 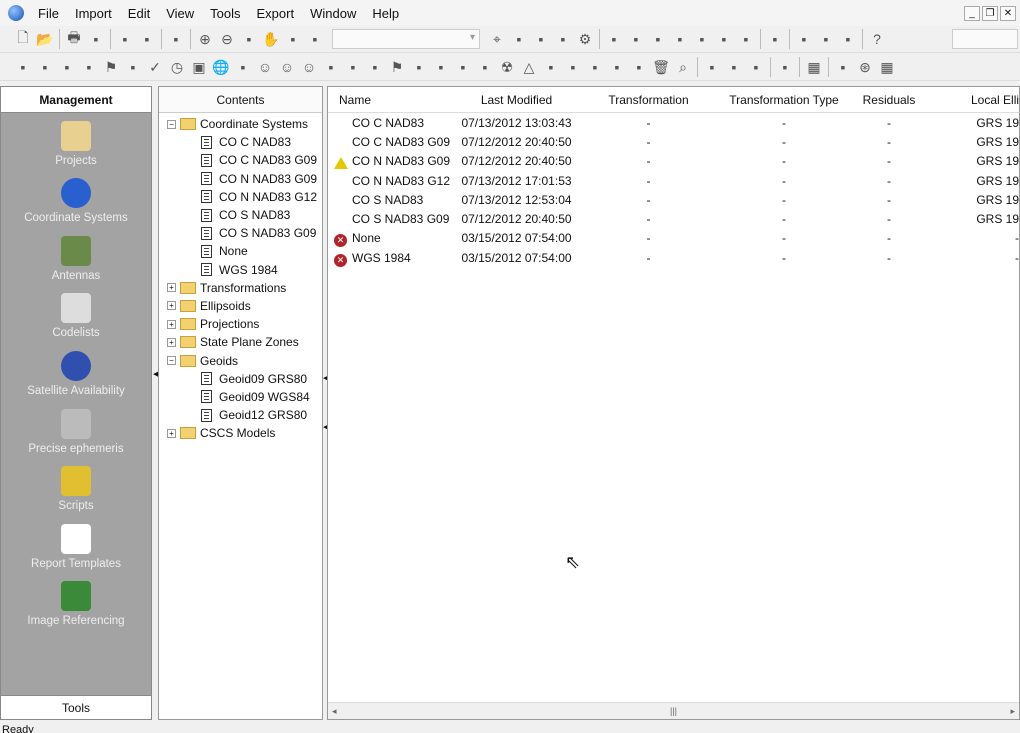 I want to click on horizontal-scrollbar: ◂ ||| ▸, so click(x=673, y=710).